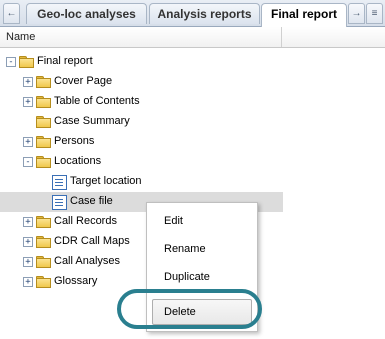 Image resolution: width=385 pixels, height=339 pixels. What do you see at coordinates (202, 221) in the screenshot?
I see `menu-item-edit: Edit` at bounding box center [202, 221].